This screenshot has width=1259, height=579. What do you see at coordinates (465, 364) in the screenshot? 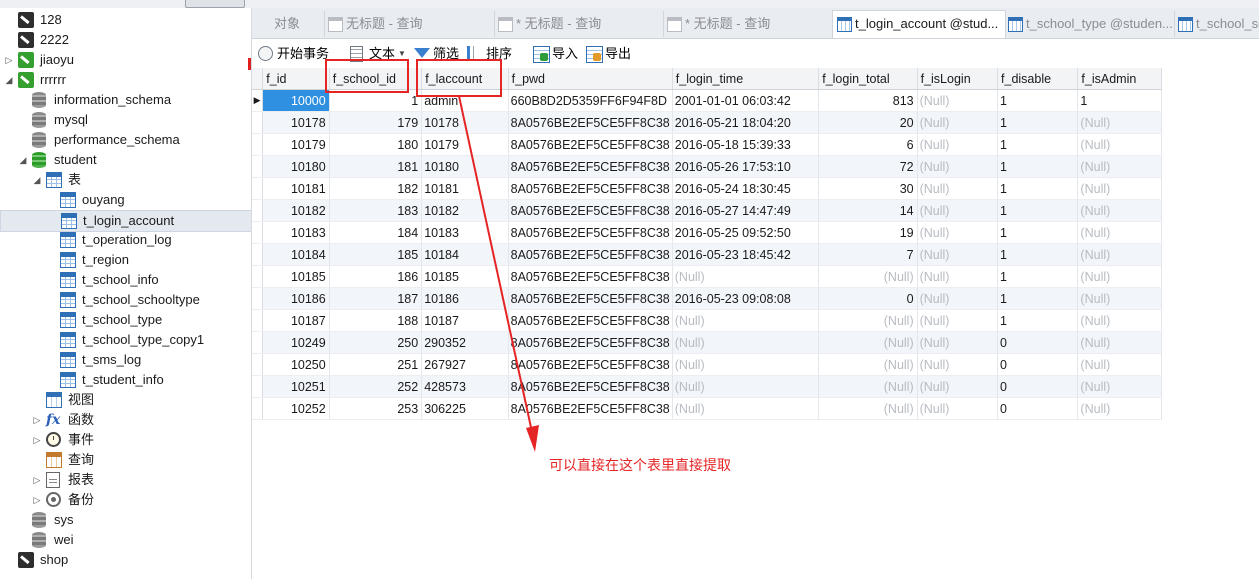
I see `cell-f-laccount: 267927` at bounding box center [465, 364].